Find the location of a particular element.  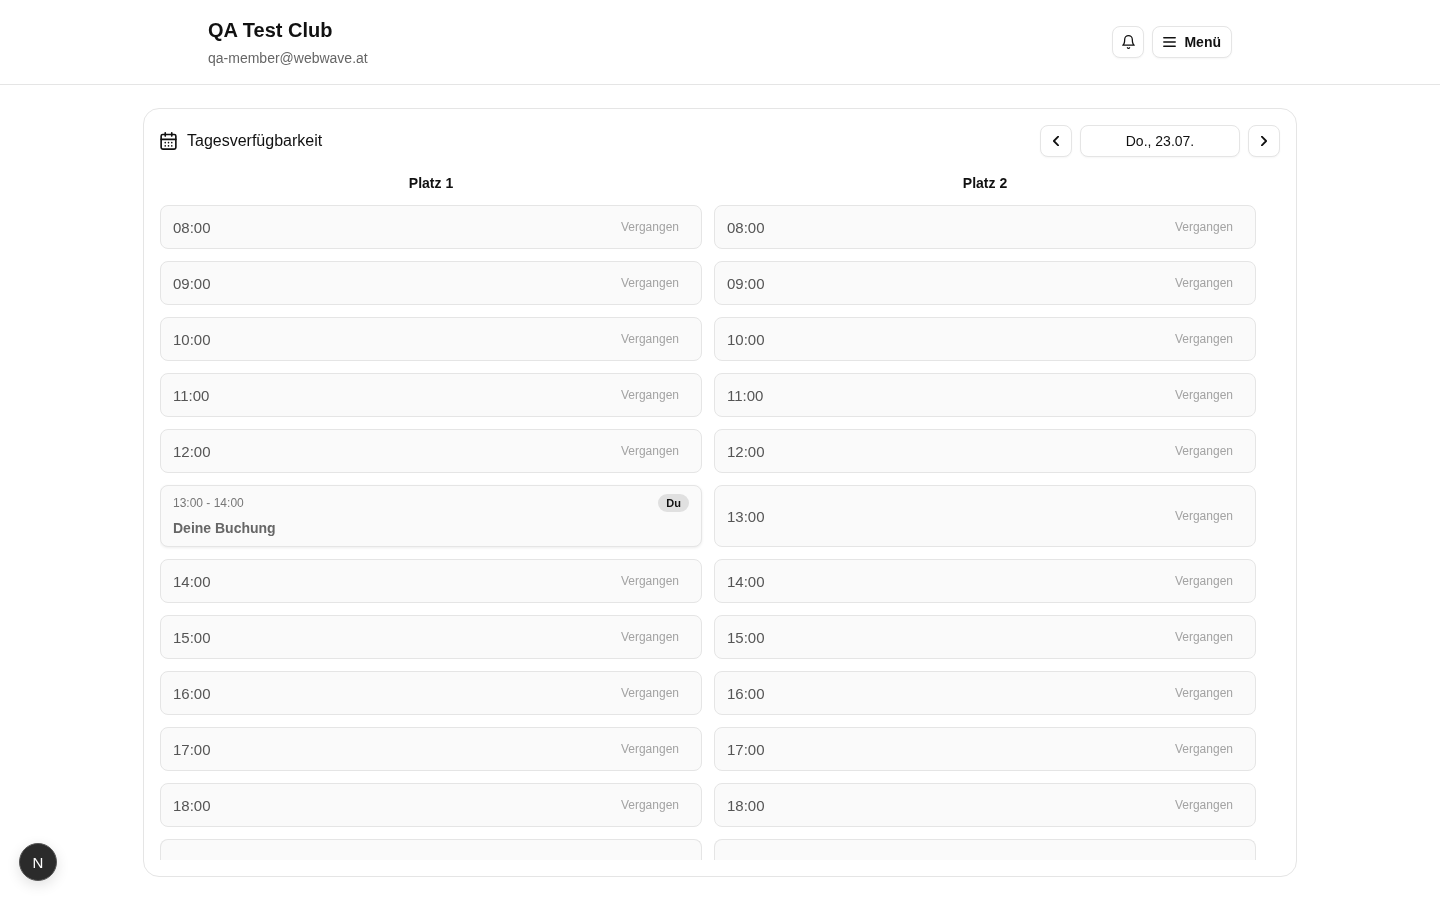

booking-slot: 13:00 - 14:00 Du Deine Buchung is located at coordinates (431, 516).